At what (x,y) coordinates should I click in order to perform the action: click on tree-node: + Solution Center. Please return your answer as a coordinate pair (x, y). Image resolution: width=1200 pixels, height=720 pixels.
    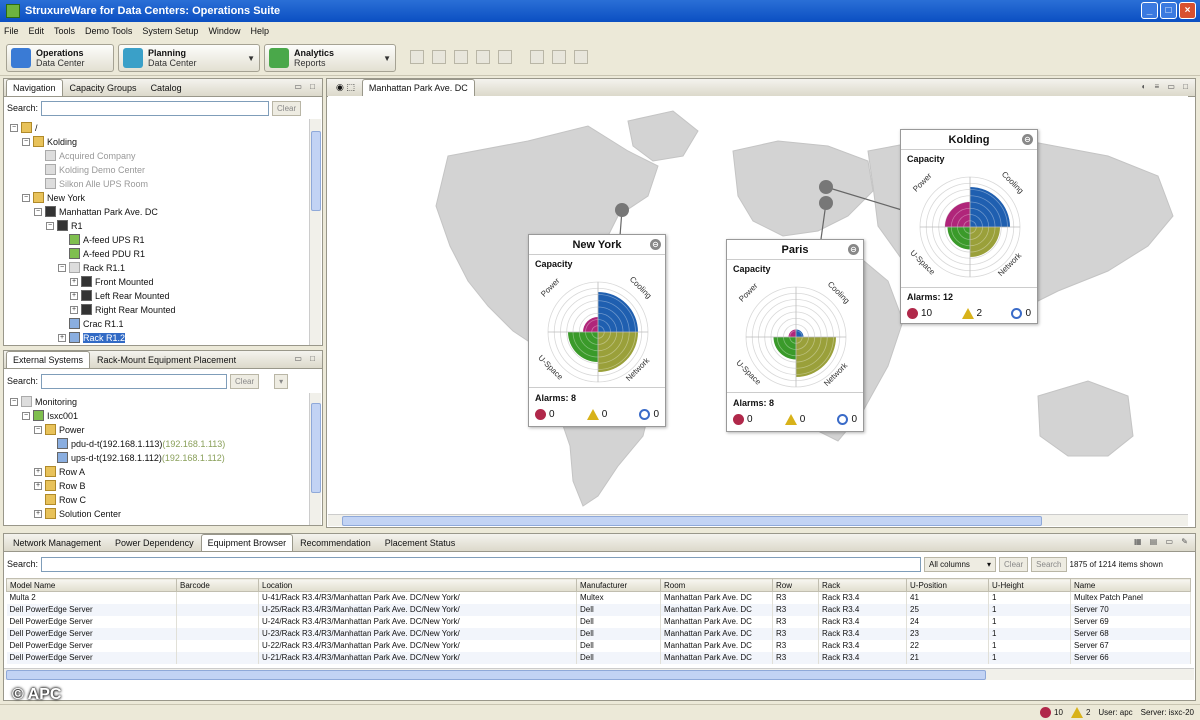
    Looking at the image, I should click on (77, 513).